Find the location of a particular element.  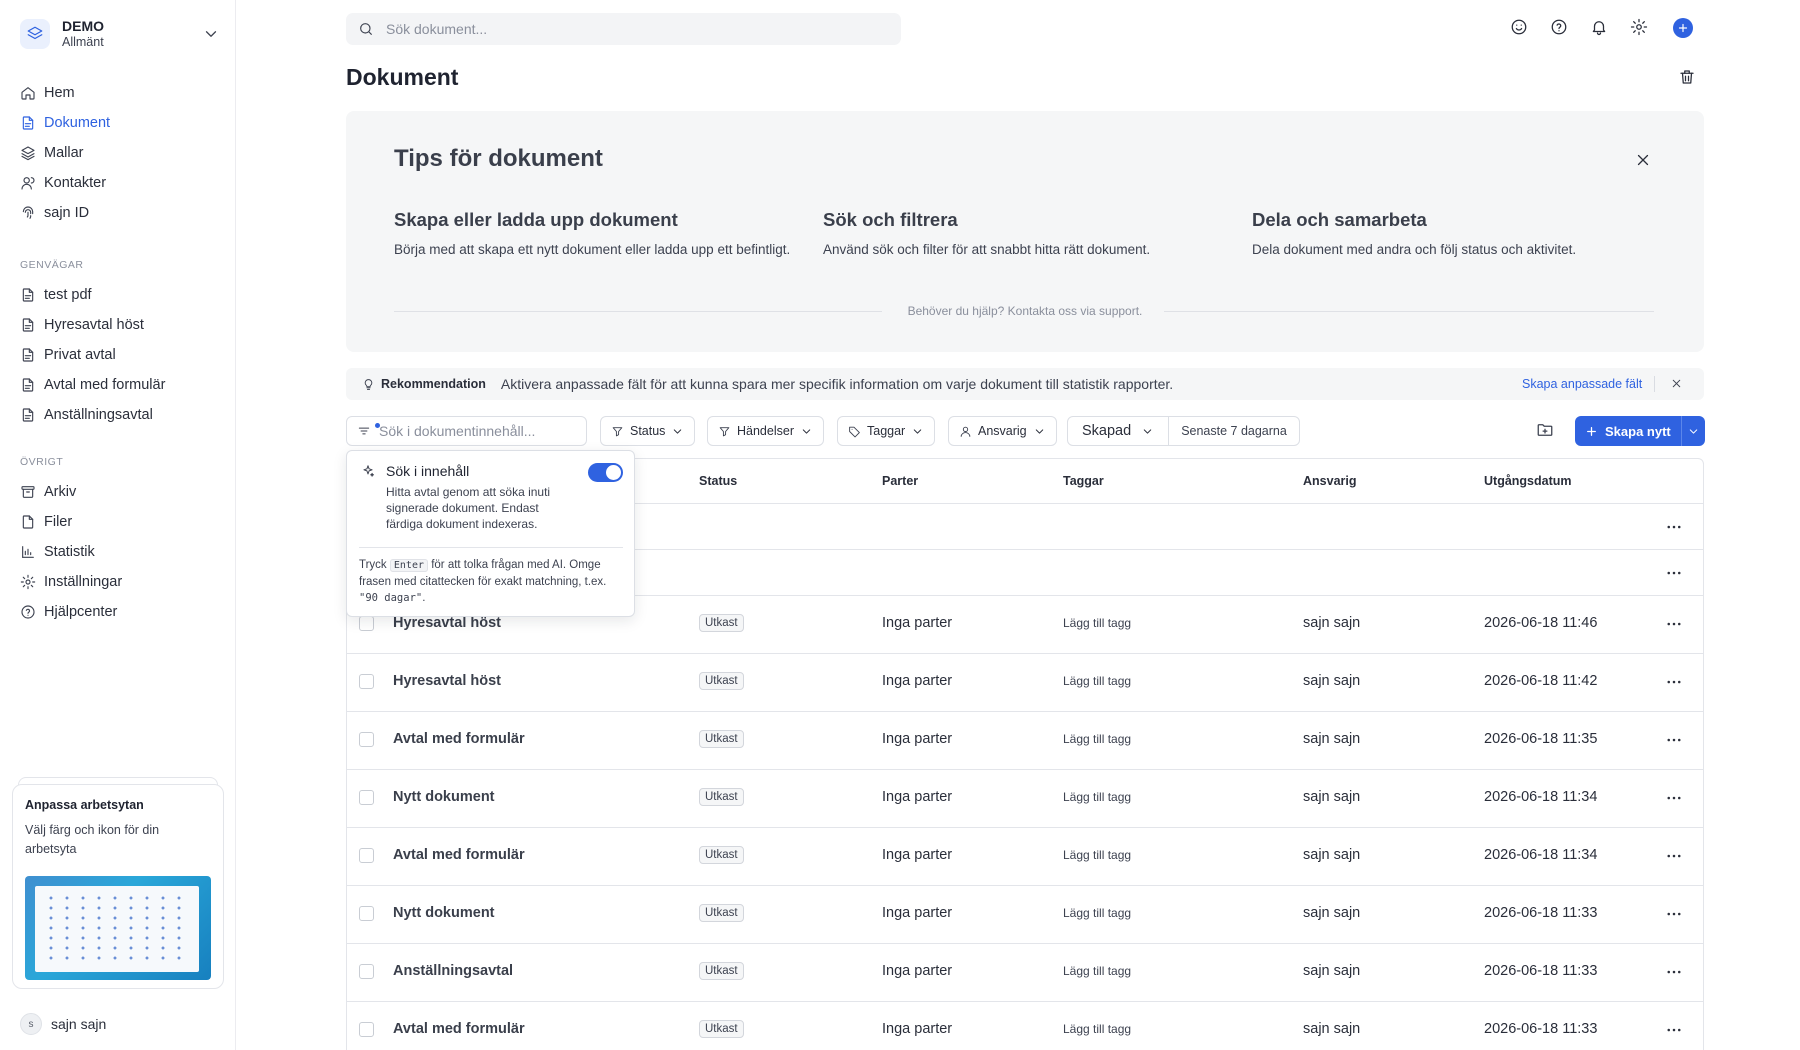

global-search is located at coordinates (623, 29).